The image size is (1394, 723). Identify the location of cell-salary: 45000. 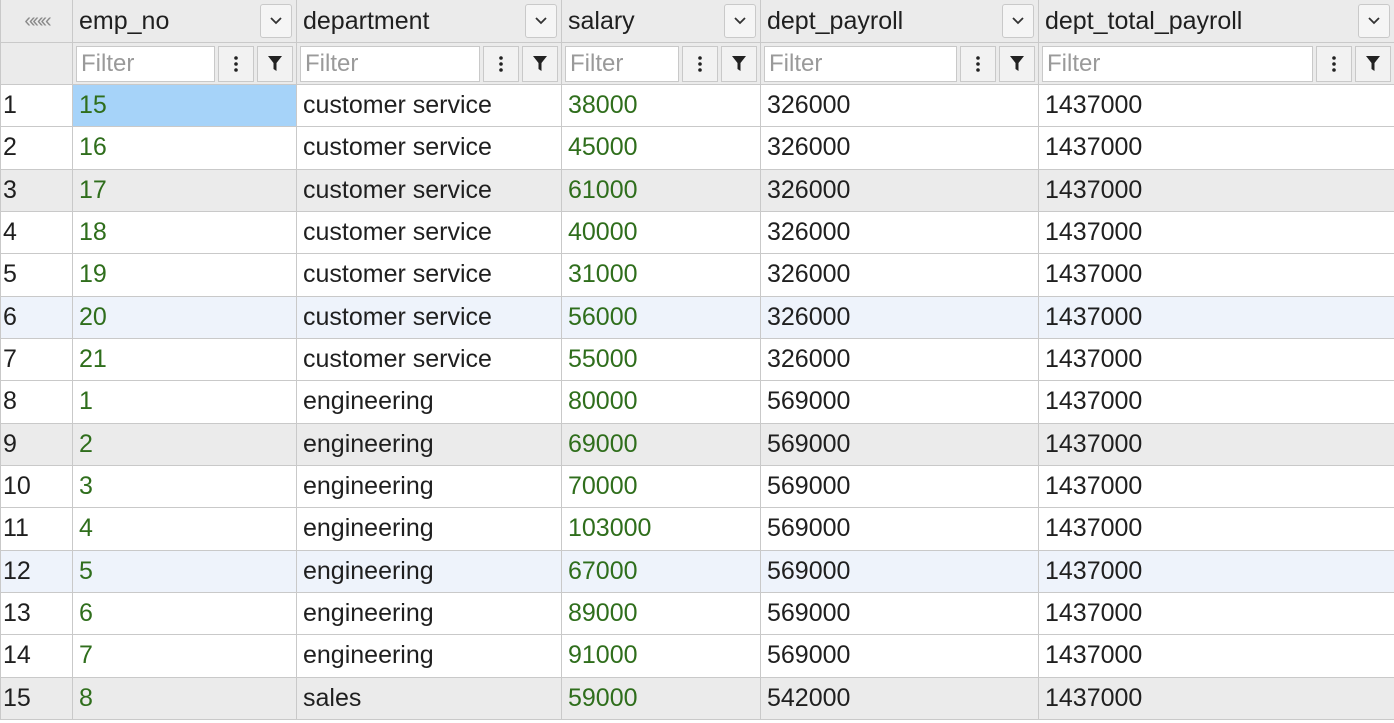
(661, 148).